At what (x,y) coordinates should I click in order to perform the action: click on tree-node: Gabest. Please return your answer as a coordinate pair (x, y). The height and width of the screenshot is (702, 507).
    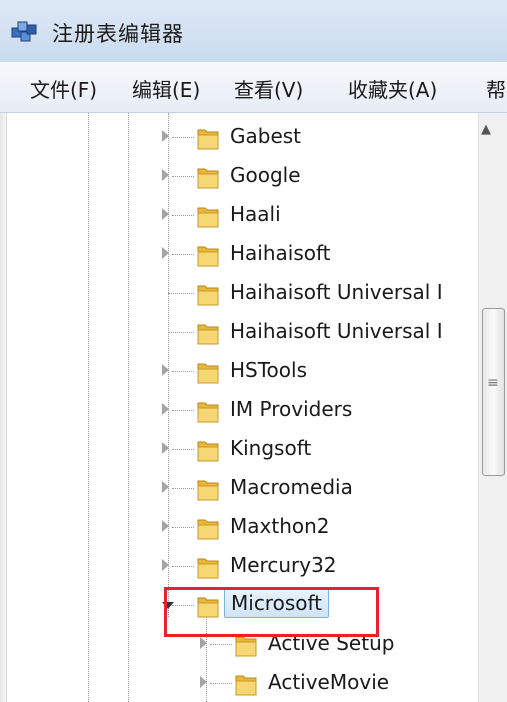
    Looking at the image, I should click on (319, 138).